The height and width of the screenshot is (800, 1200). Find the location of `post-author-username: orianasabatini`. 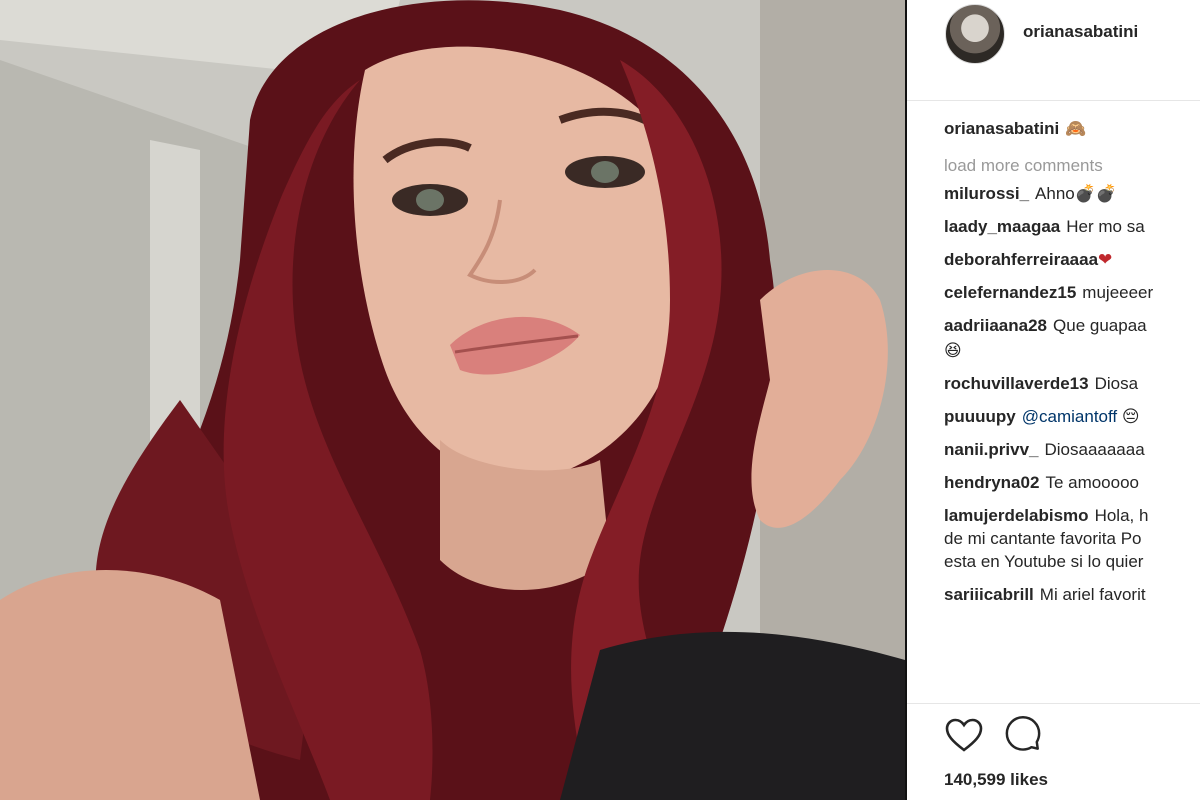

post-author-username: orianasabatini is located at coordinates (1080, 32).